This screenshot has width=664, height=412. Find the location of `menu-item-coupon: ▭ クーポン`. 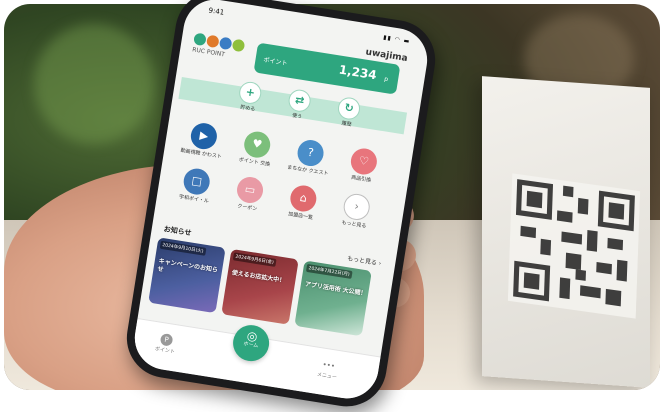

menu-item-coupon: ▭ クーポン is located at coordinates (249, 197).